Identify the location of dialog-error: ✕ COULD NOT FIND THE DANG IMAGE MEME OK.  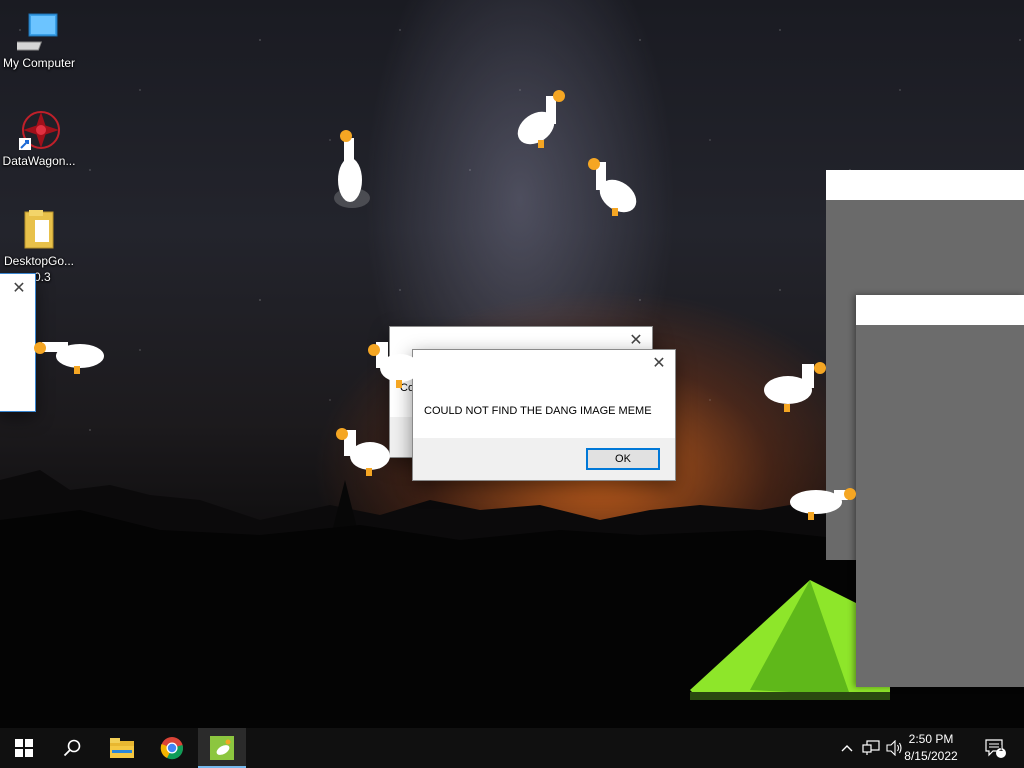
(544, 415).